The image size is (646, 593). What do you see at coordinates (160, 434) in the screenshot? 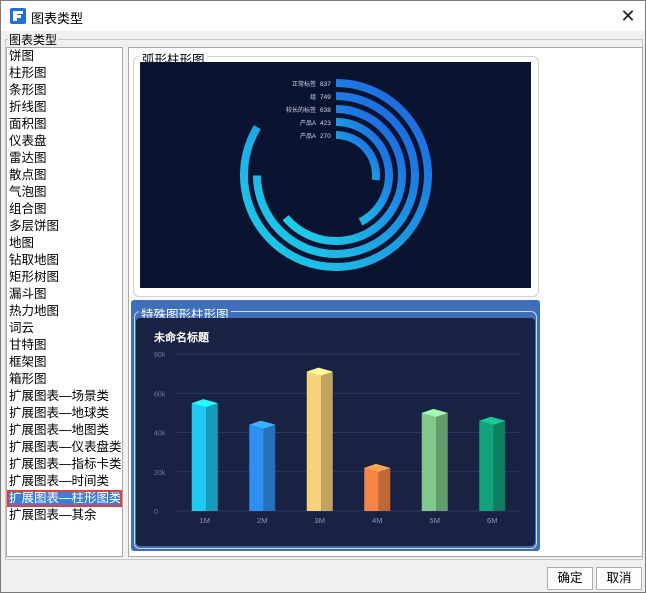
I see `y-tick-label: 40k` at bounding box center [160, 434].